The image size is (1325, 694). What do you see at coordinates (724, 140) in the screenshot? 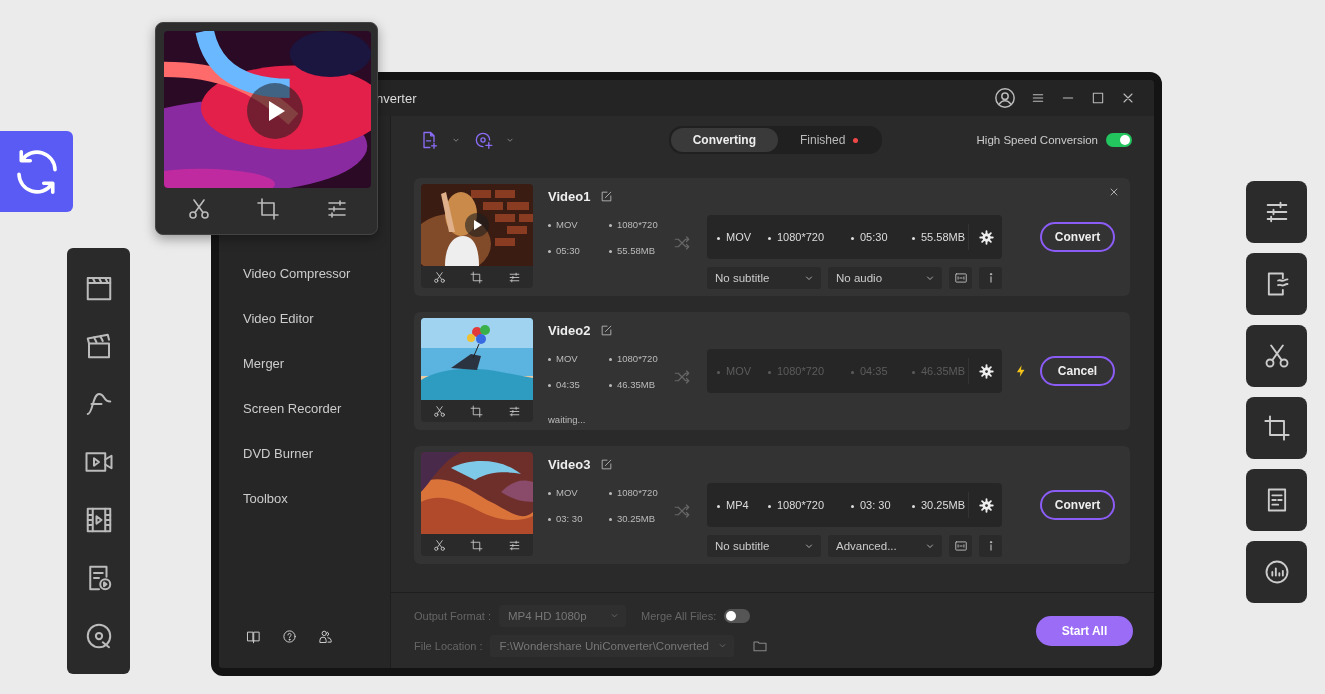
I see `tab: Converting` at bounding box center [724, 140].